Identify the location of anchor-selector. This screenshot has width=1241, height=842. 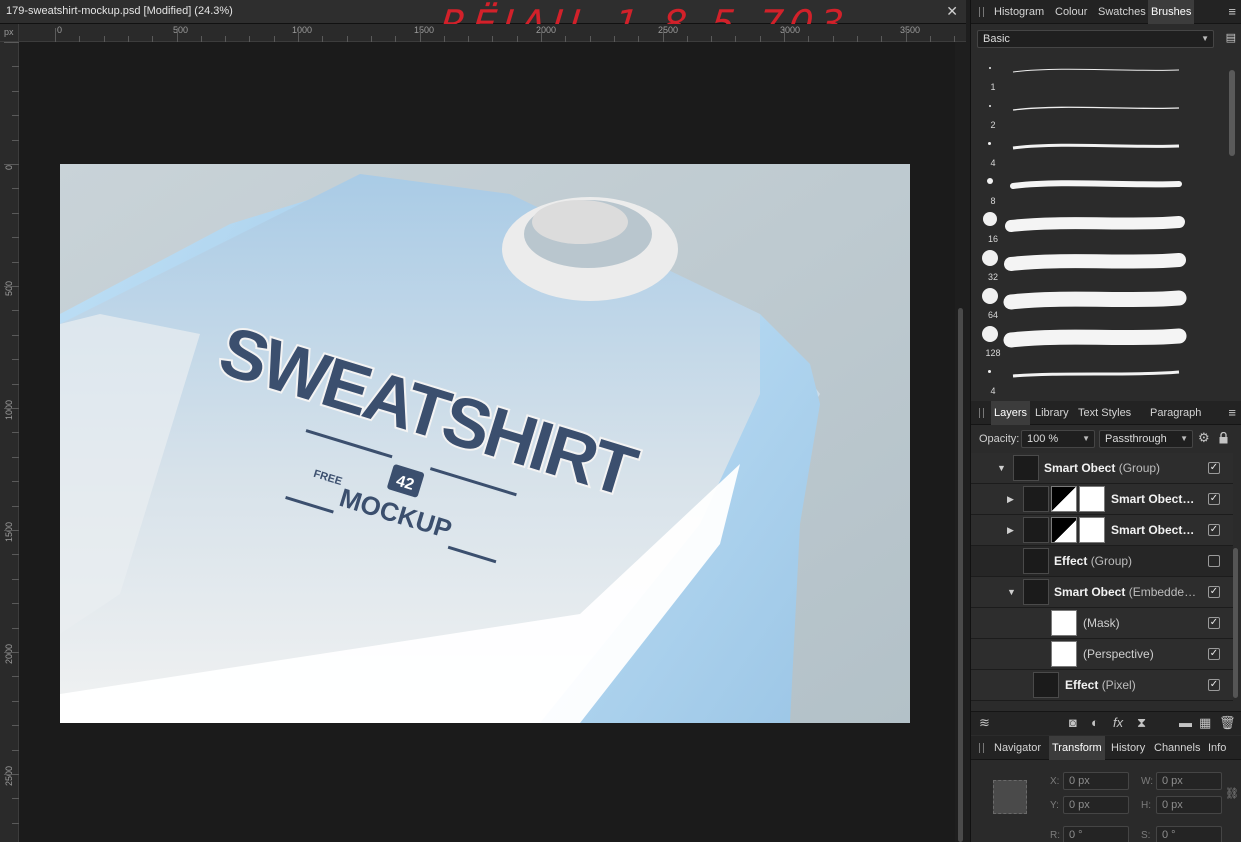
(1010, 797).